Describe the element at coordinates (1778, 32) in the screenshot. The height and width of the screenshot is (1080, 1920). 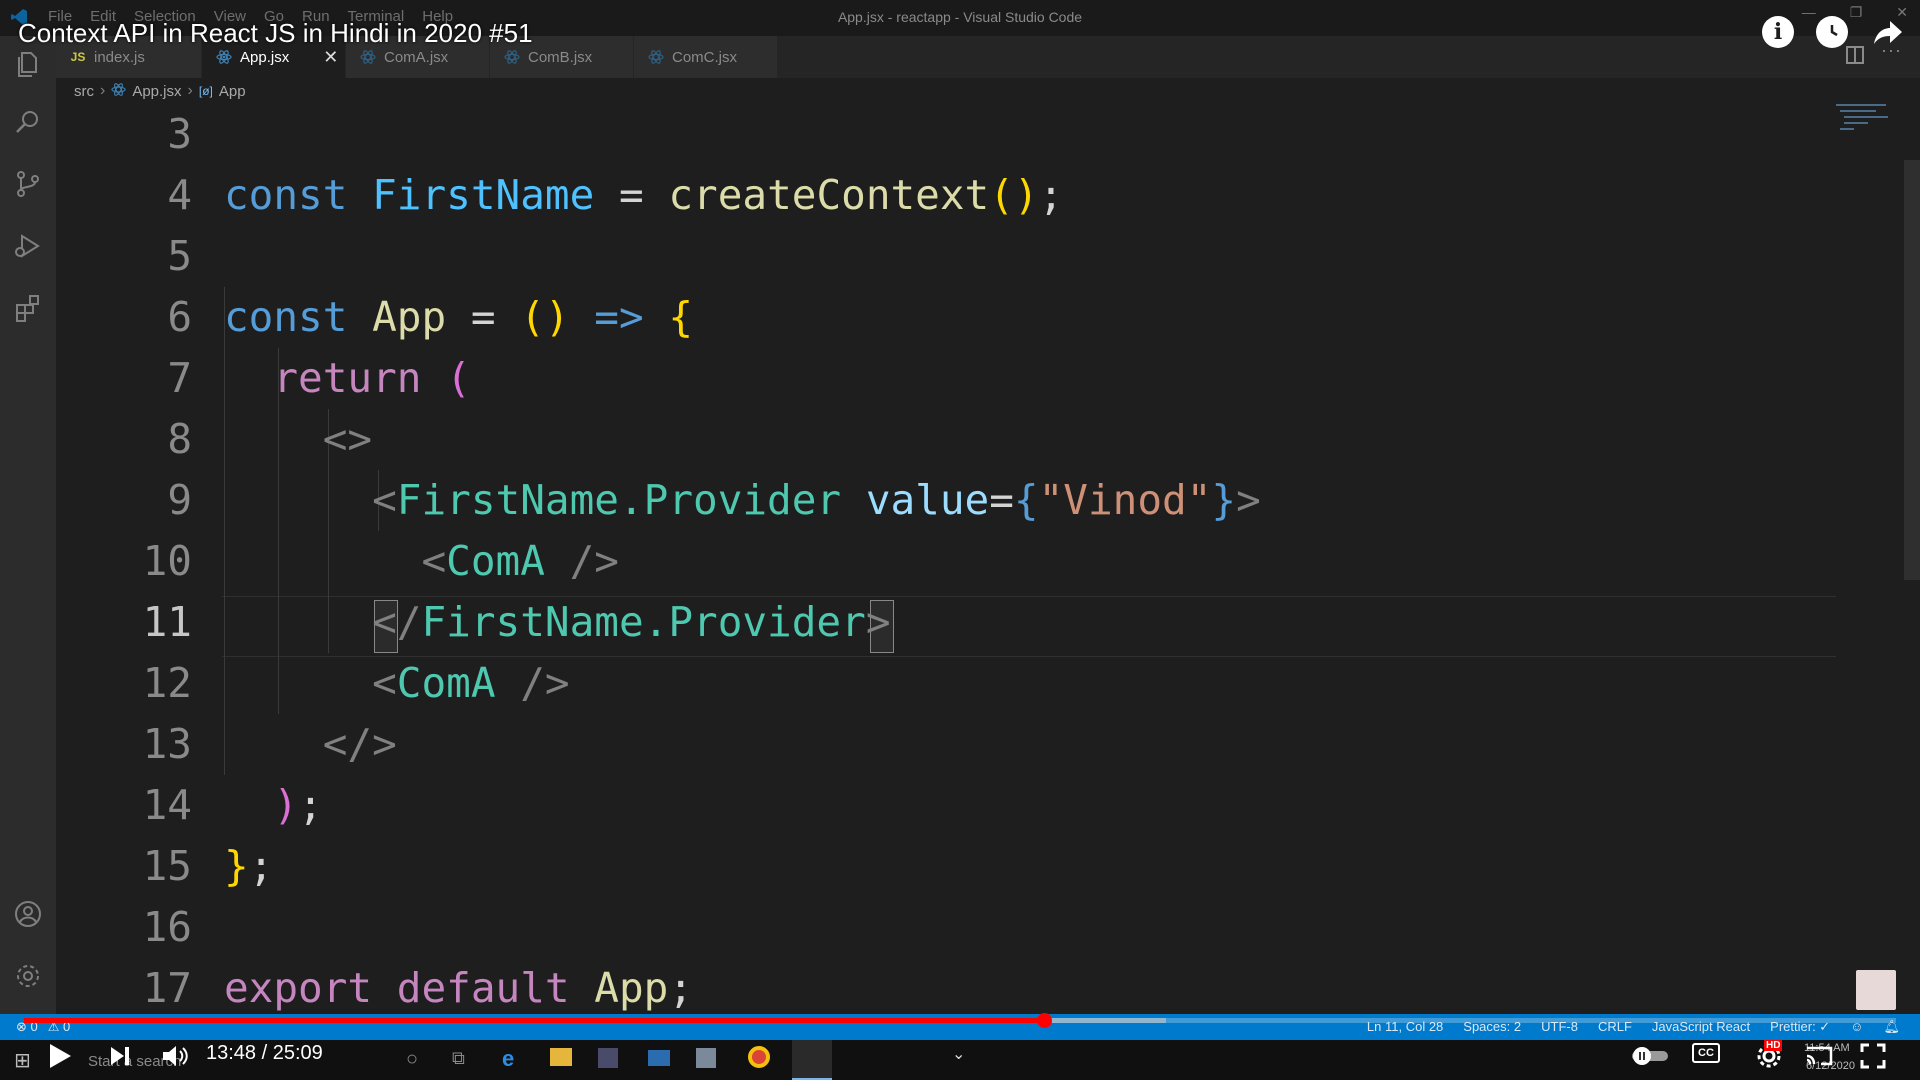
I see `info-icon: i` at that location.